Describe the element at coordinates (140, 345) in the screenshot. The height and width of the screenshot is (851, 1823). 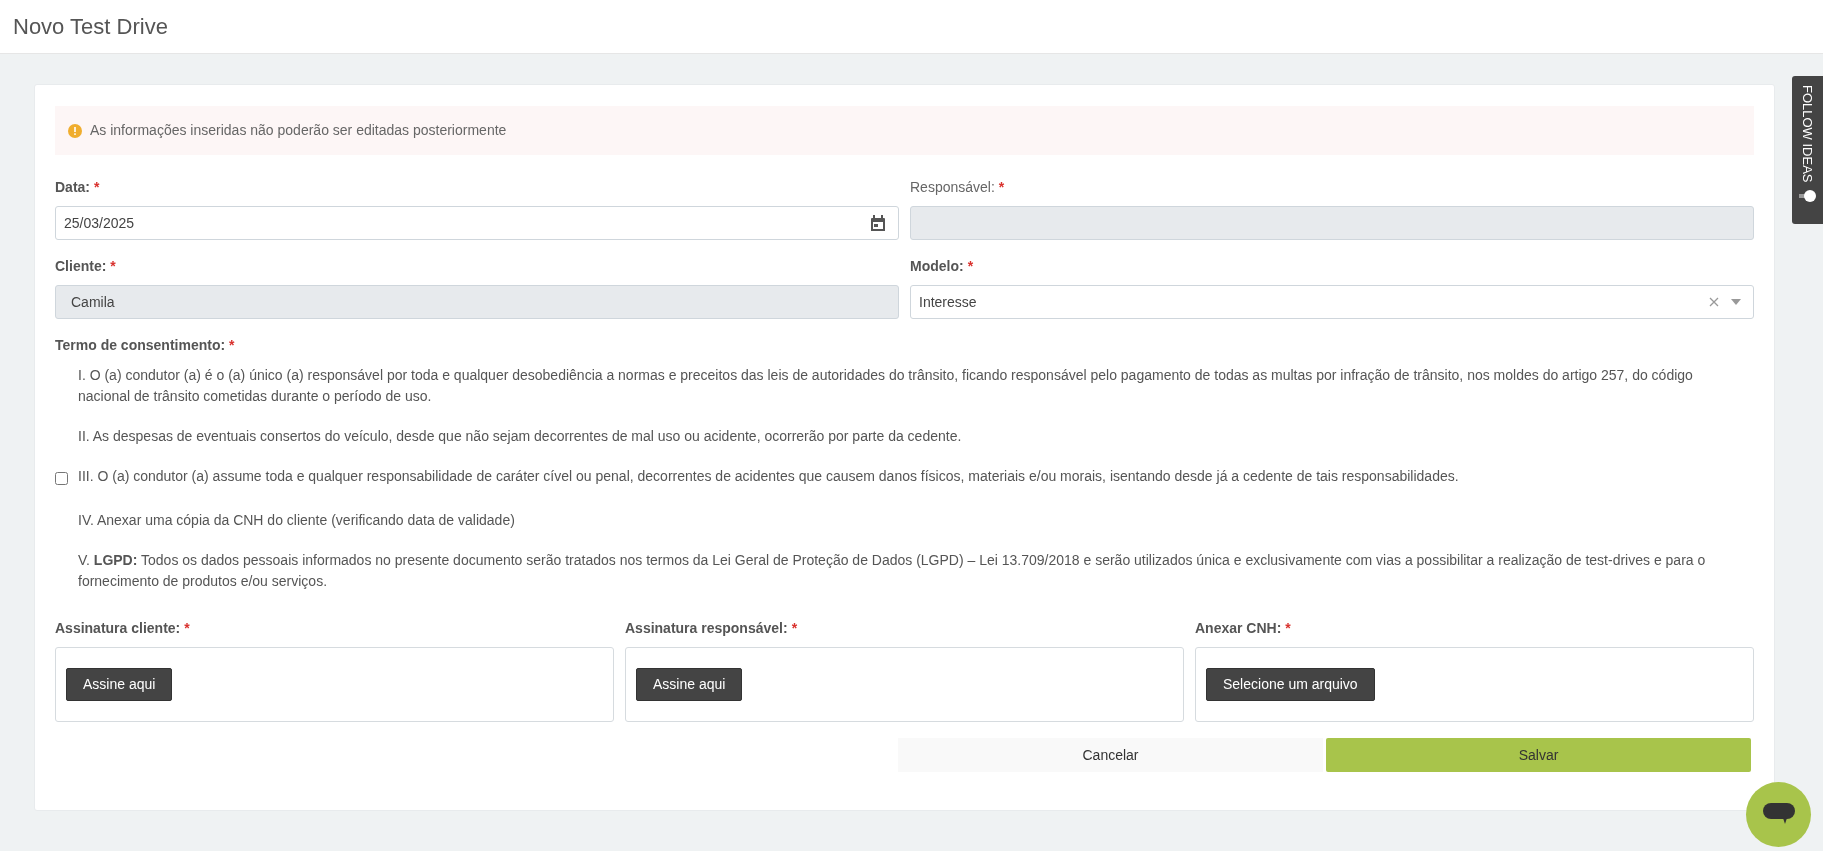
I see `consent-label: Termo de consentimento:` at that location.